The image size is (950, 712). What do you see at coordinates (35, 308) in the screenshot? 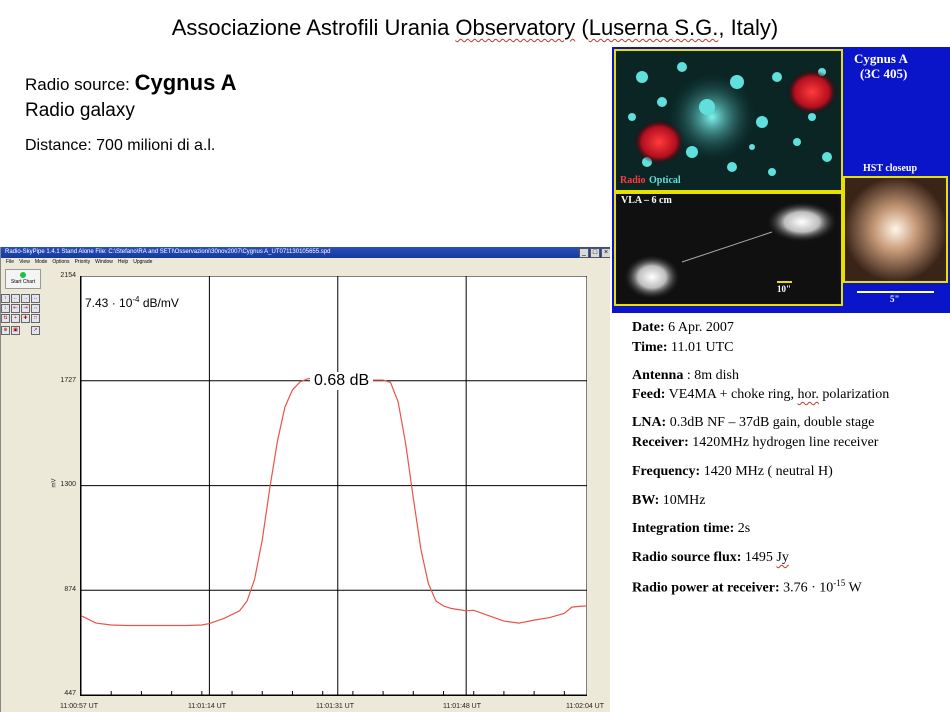
I see `fit-icon: ⇔` at bounding box center [35, 308].